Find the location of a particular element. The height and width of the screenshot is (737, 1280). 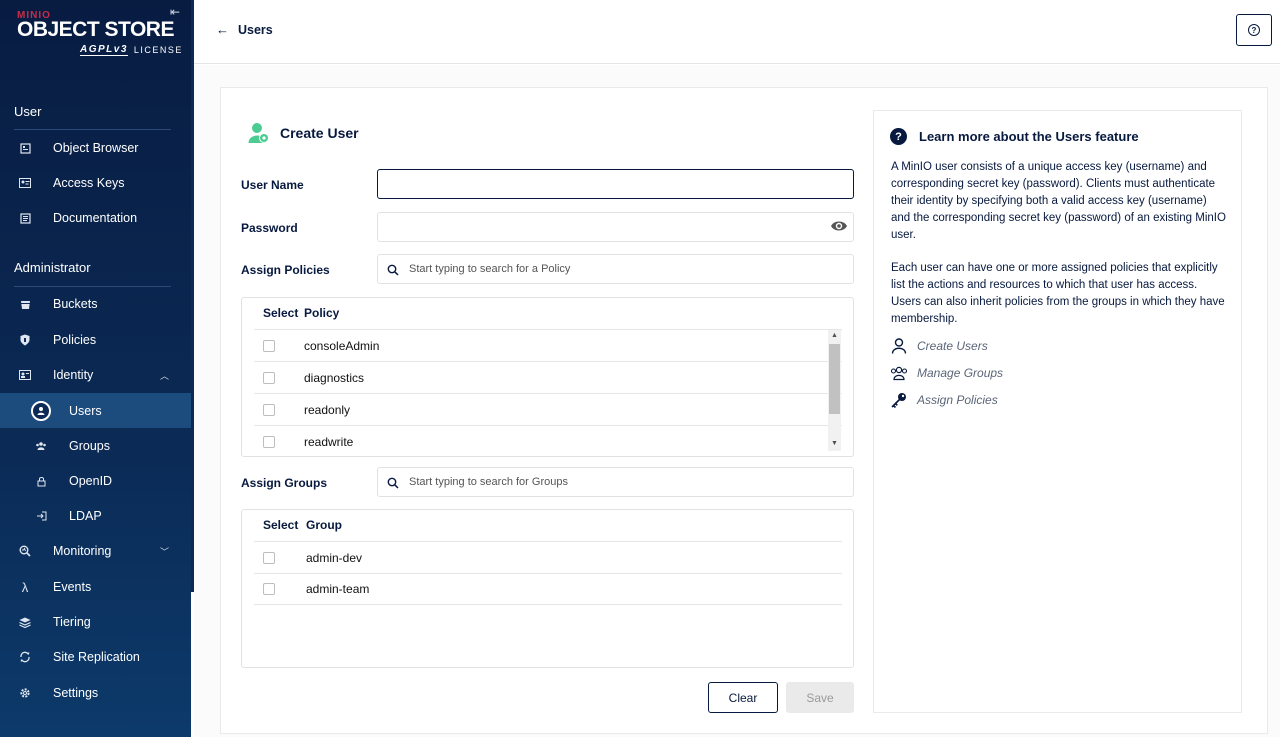

help-title: ? Learn more about the Users feature is located at coordinates (1014, 136).